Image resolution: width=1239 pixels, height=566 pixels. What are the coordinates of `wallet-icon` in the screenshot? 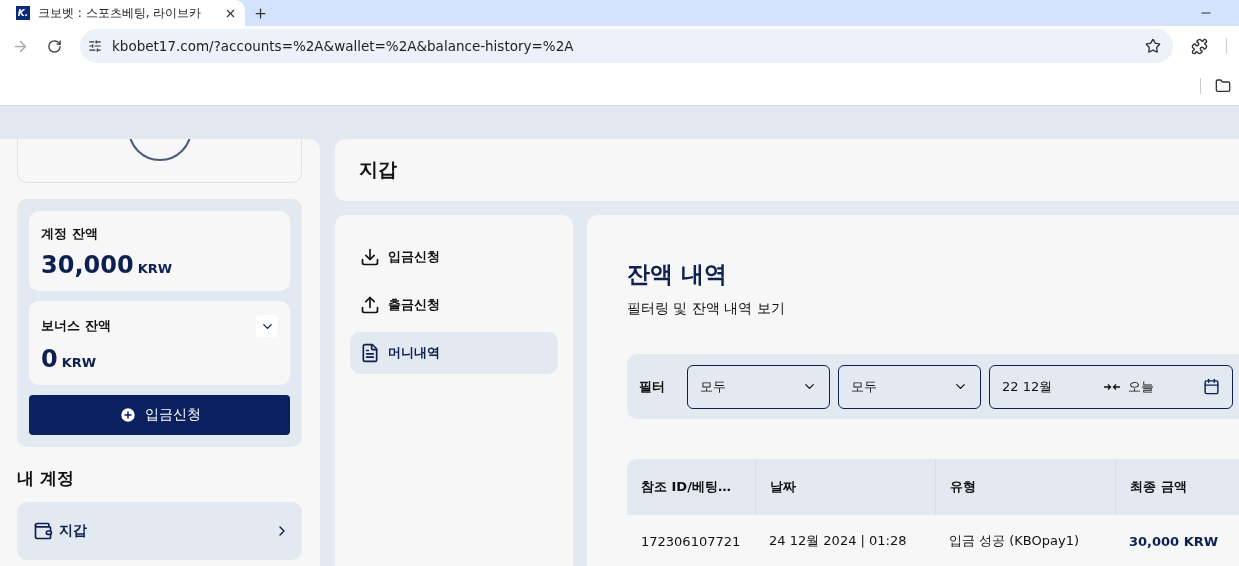 It's located at (43, 531).